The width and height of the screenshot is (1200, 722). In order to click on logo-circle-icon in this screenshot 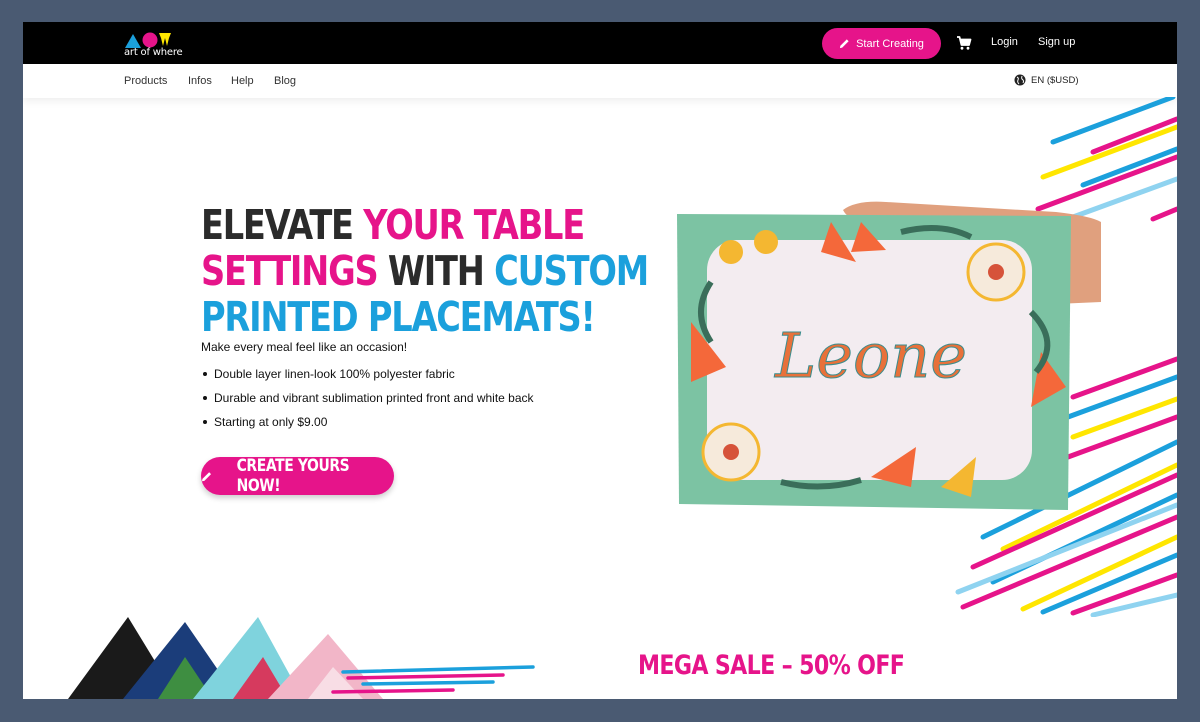, I will do `click(150, 40)`.